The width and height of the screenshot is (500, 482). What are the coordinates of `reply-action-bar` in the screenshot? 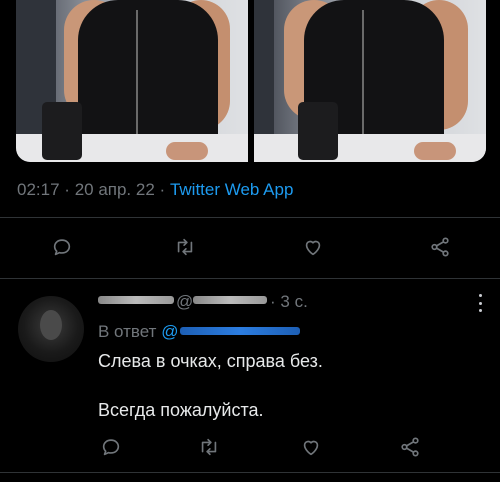 It's located at (250, 447).